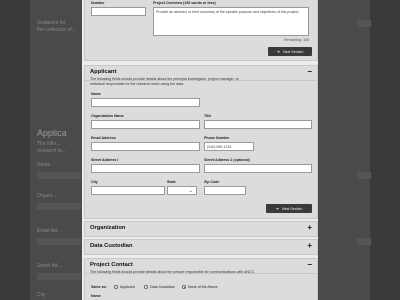 Image resolution: width=400 pixels, height=300 pixels. I want to click on street2-label: Street Address 2 (optional), so click(227, 160).